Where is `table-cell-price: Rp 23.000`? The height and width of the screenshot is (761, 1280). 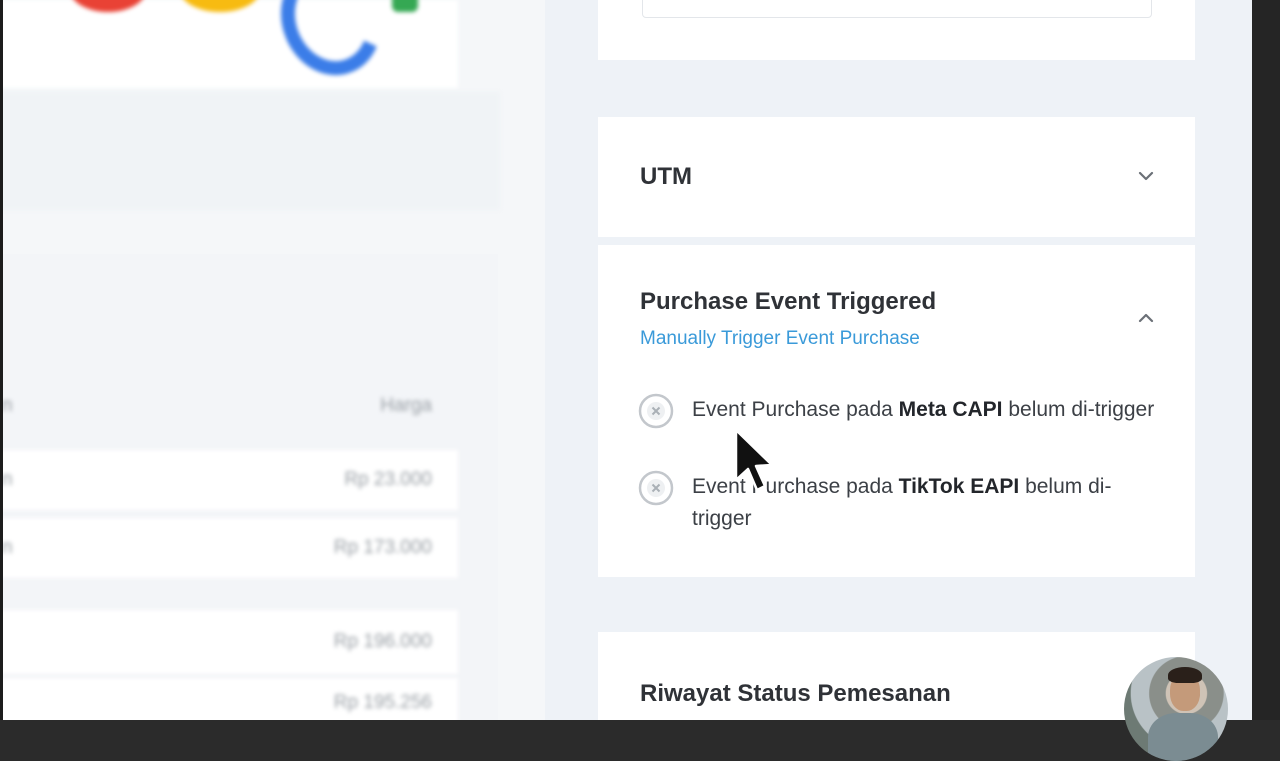
table-cell-price: Rp 23.000 is located at coordinates (388, 479).